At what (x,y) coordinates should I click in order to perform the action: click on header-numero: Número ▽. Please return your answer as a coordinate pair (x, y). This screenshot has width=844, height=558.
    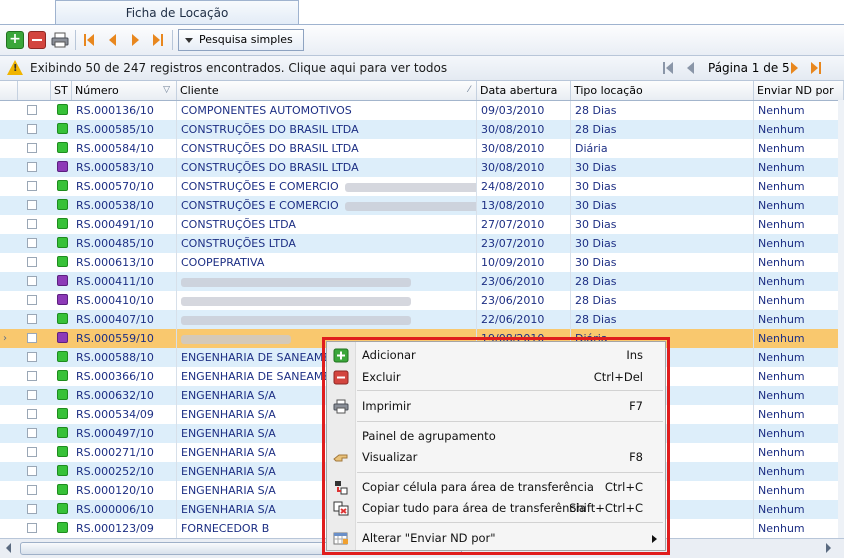
    Looking at the image, I should click on (124, 90).